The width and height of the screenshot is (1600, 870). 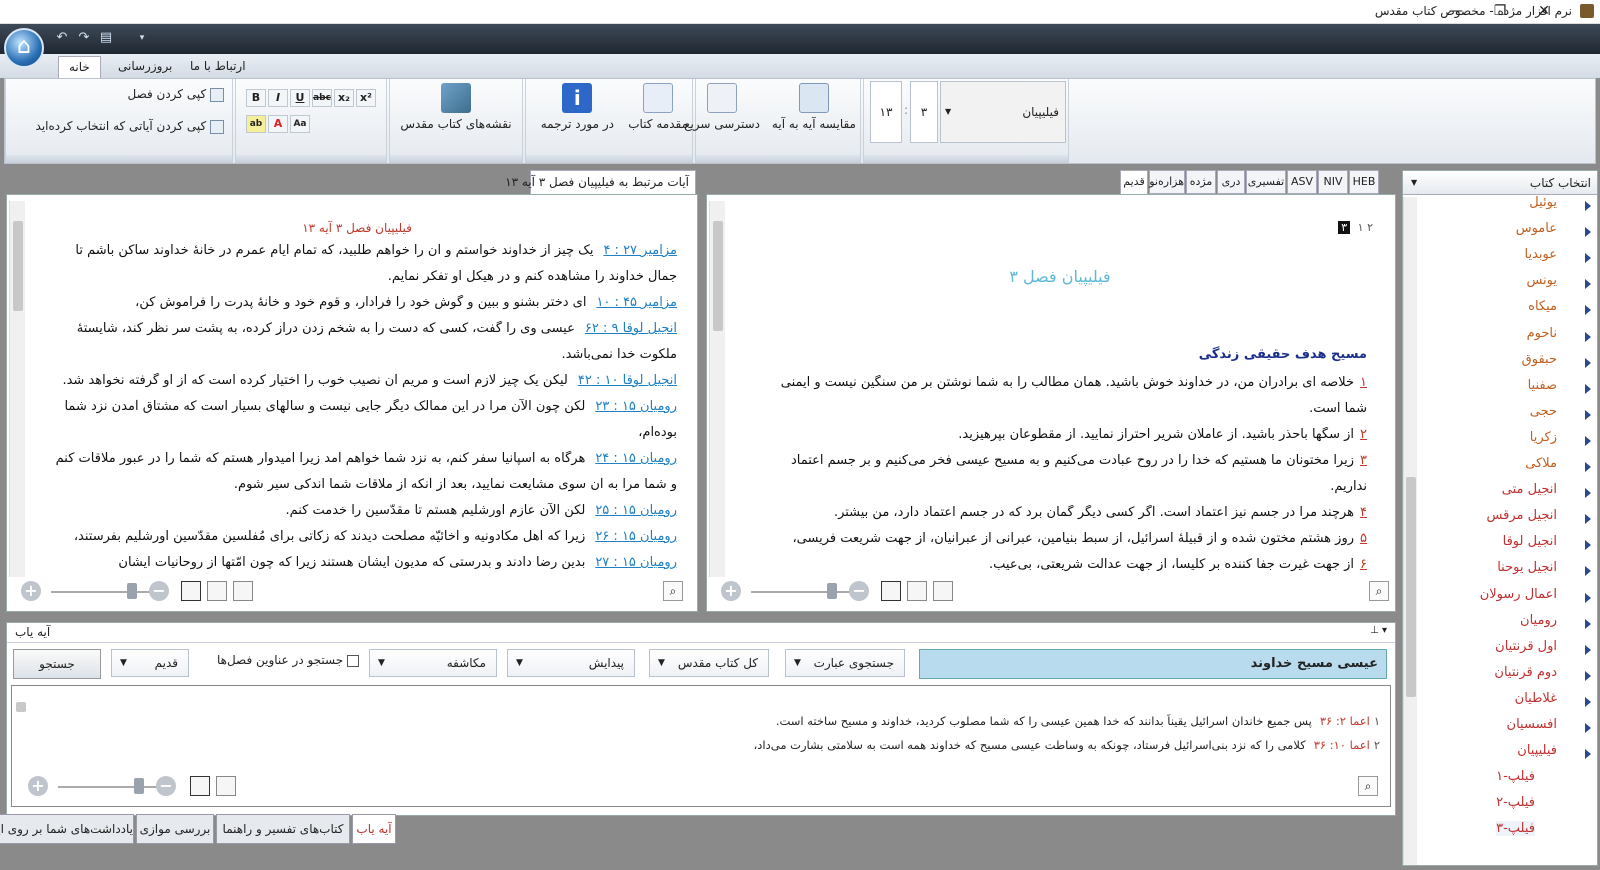 What do you see at coordinates (658, 107) in the screenshot?
I see `book-intro-button: مقدمه کتاب` at bounding box center [658, 107].